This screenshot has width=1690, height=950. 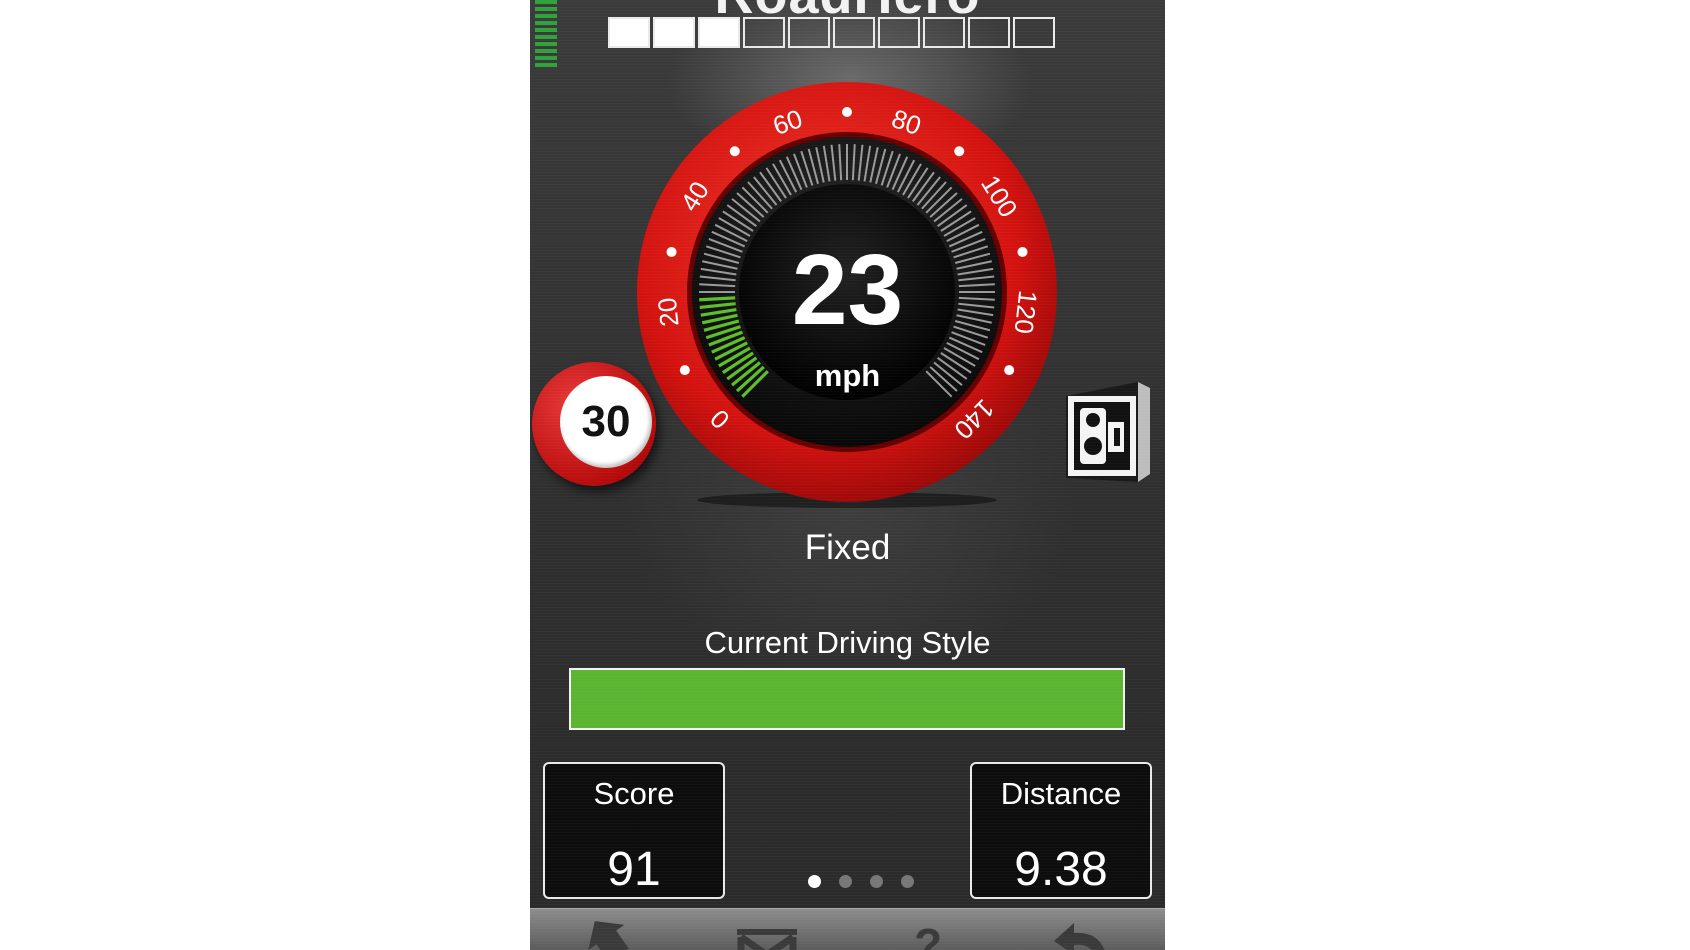 I want to click on score-value: 91, so click(x=634, y=869).